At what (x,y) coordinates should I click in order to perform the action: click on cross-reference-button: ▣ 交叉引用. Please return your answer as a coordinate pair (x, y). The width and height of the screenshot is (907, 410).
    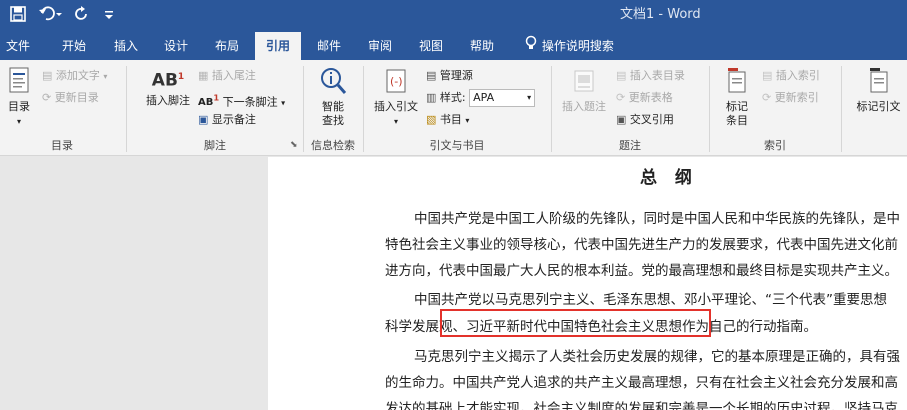
    Looking at the image, I should click on (645, 120).